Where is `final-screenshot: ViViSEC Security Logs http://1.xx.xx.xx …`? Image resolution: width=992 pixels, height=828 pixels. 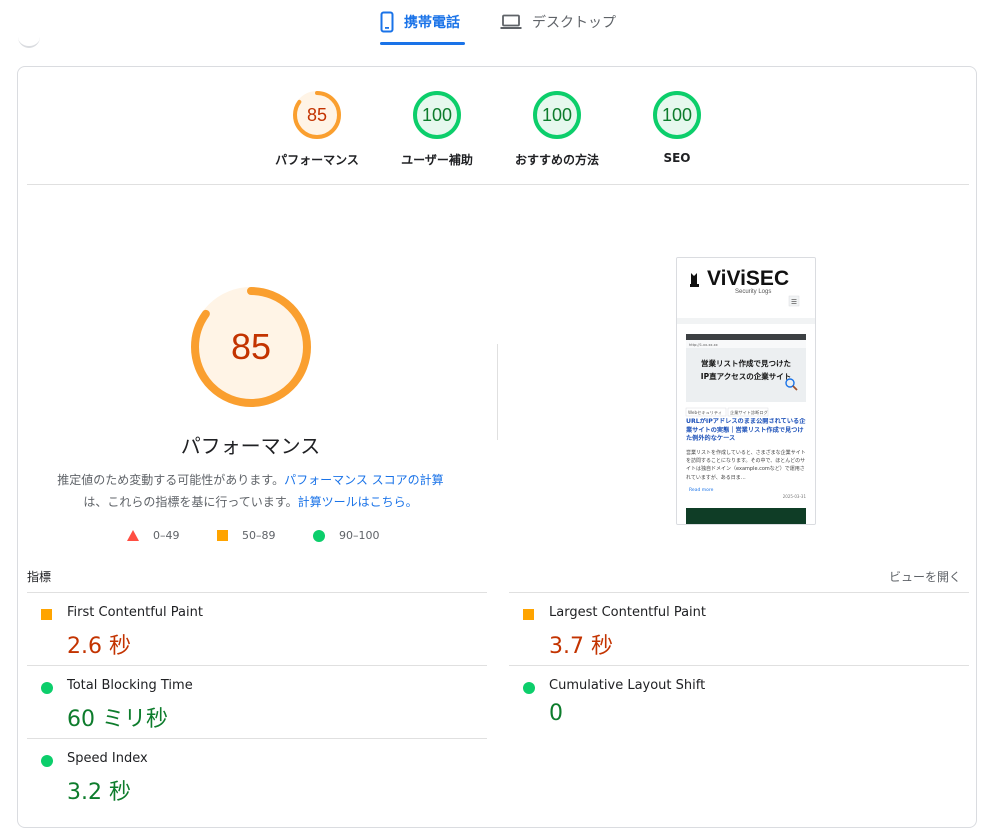
final-screenshot: ViViSEC Security Logs http://1.xx.xx.xx … is located at coordinates (746, 391).